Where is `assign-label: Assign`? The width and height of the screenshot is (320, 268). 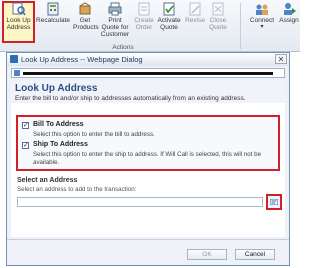
assign-label: Assign is located at coordinates (289, 20).